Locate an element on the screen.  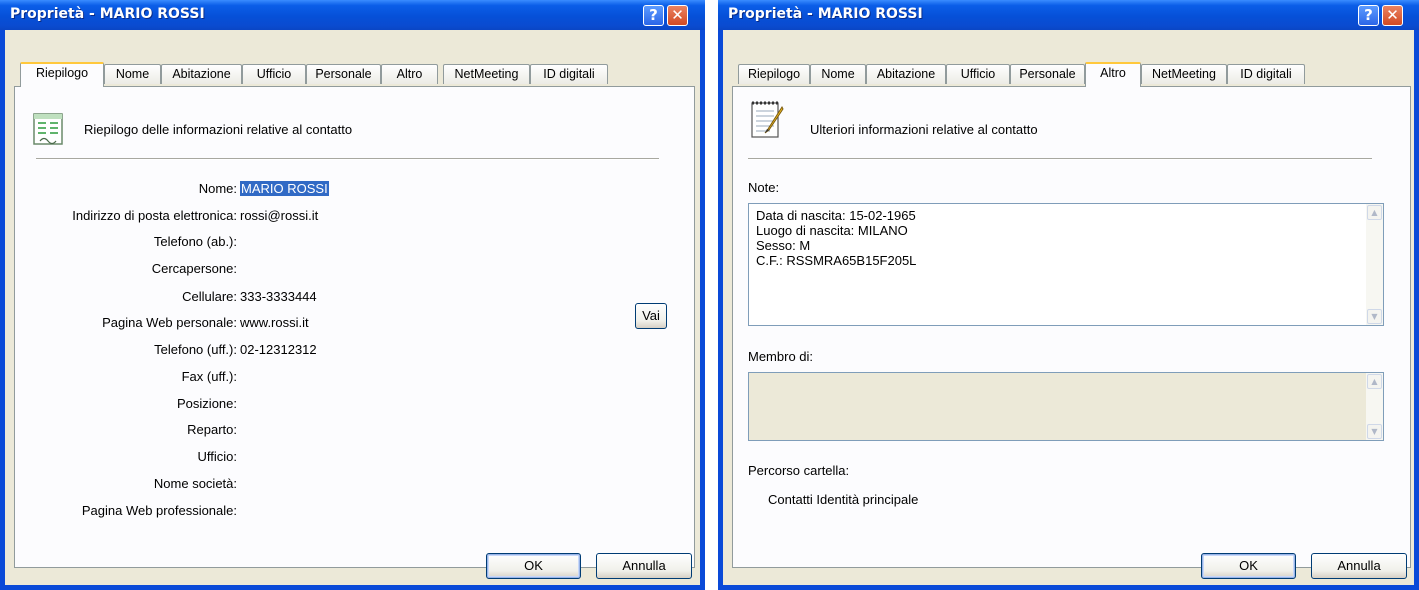
notes-line: Luogo di nascita: MILANO is located at coordinates (832, 230).